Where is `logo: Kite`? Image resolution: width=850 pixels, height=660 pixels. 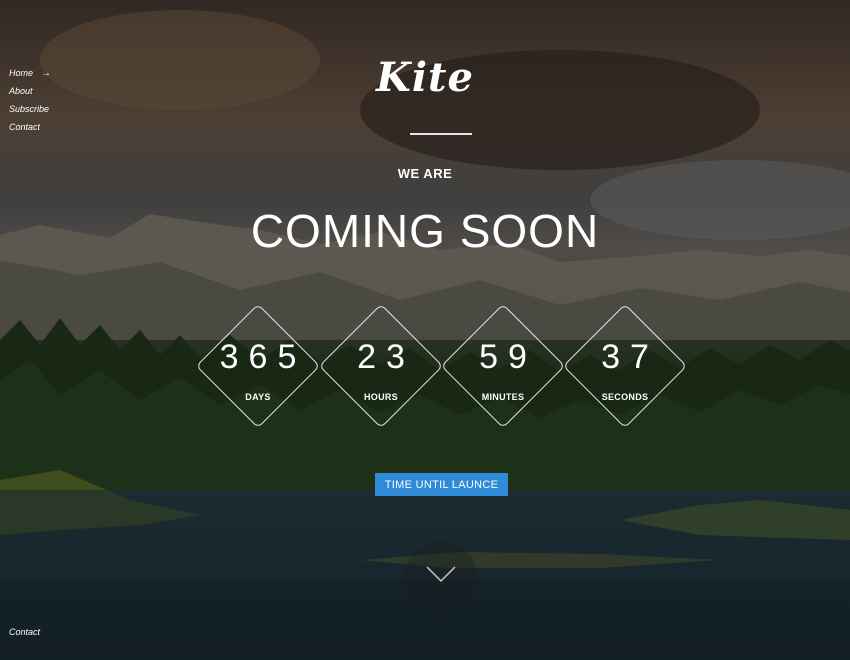 logo: Kite is located at coordinates (425, 77).